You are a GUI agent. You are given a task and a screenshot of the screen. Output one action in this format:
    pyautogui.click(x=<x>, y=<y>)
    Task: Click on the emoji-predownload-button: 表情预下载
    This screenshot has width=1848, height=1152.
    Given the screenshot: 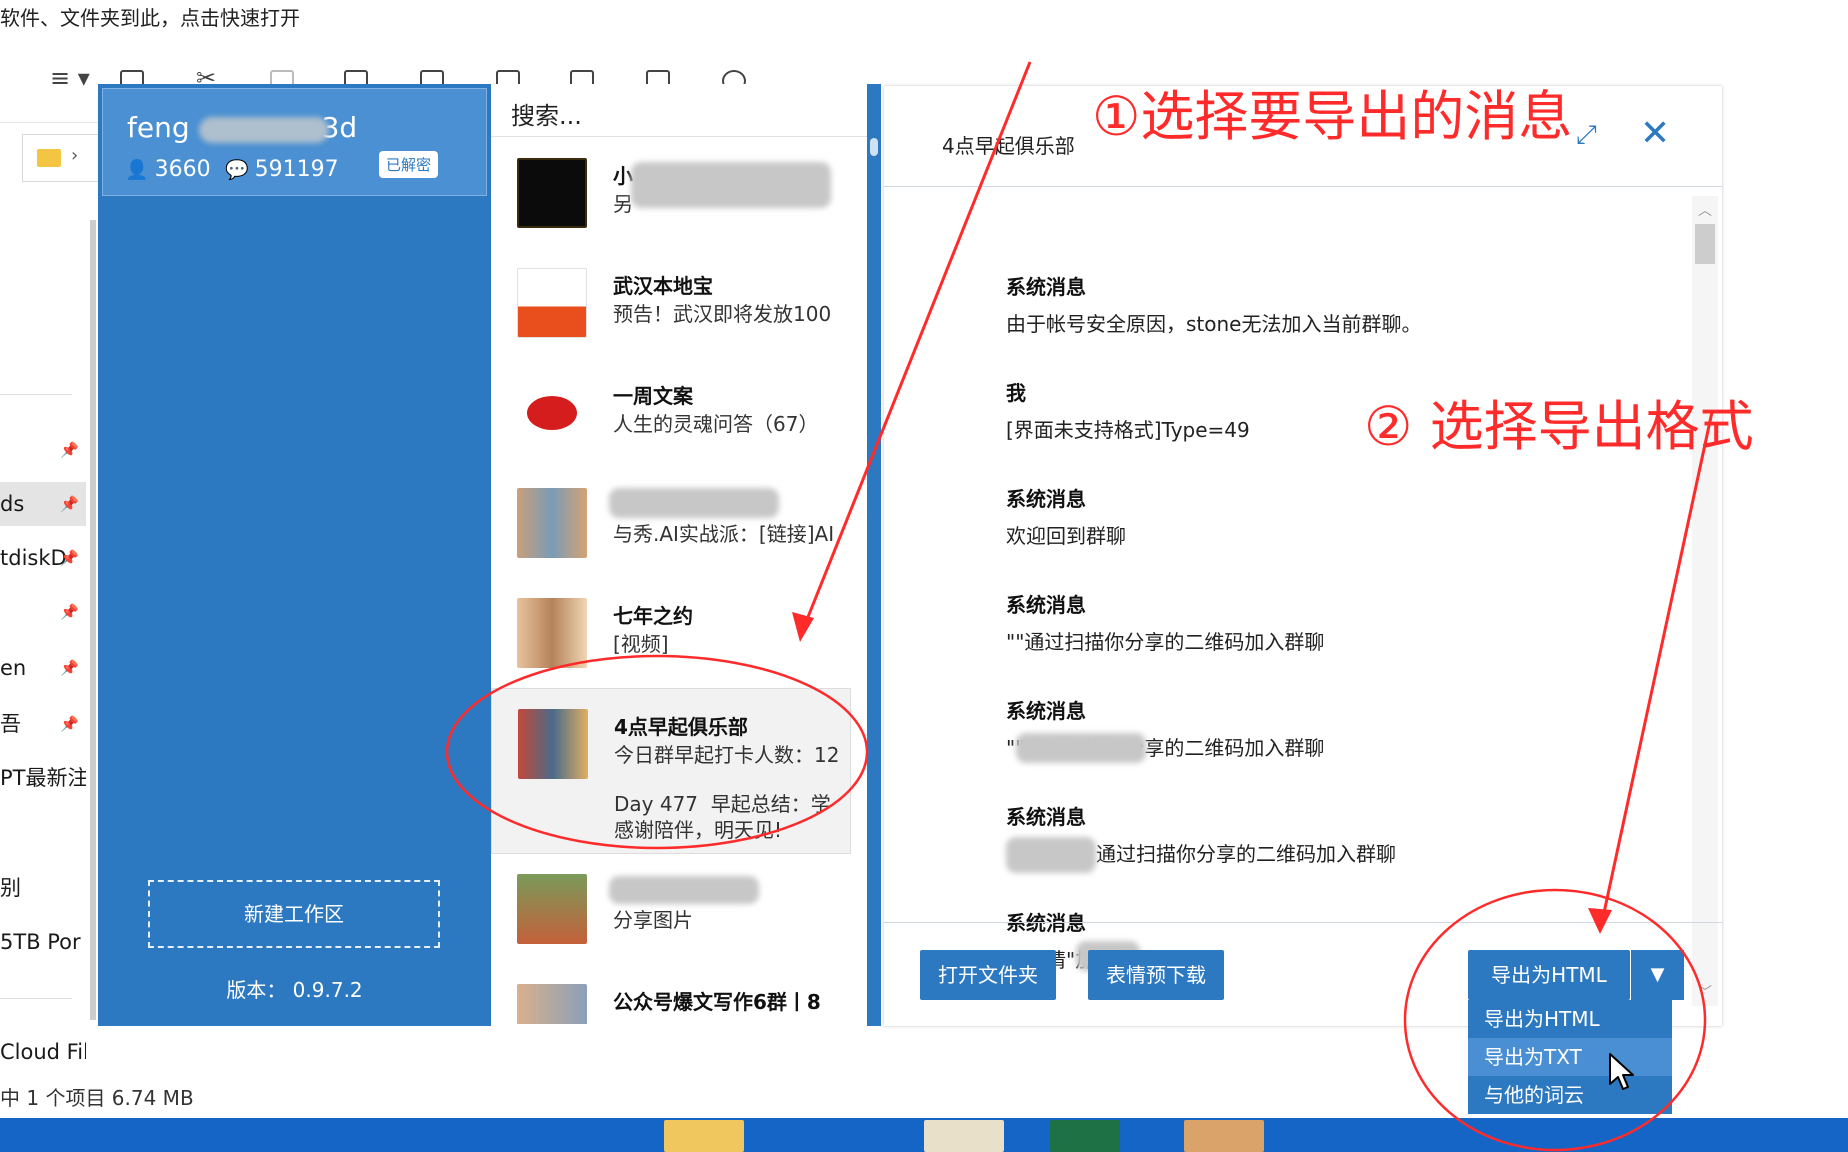 What is the action you would take?
    pyautogui.click(x=1156, y=975)
    